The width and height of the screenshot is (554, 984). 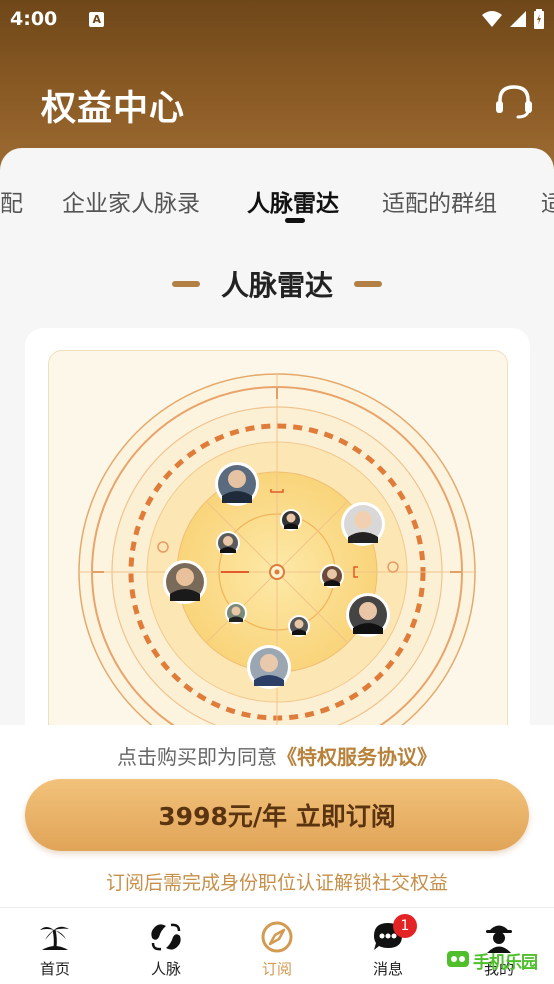 What do you see at coordinates (295, 220) in the screenshot?
I see `tab-indicator` at bounding box center [295, 220].